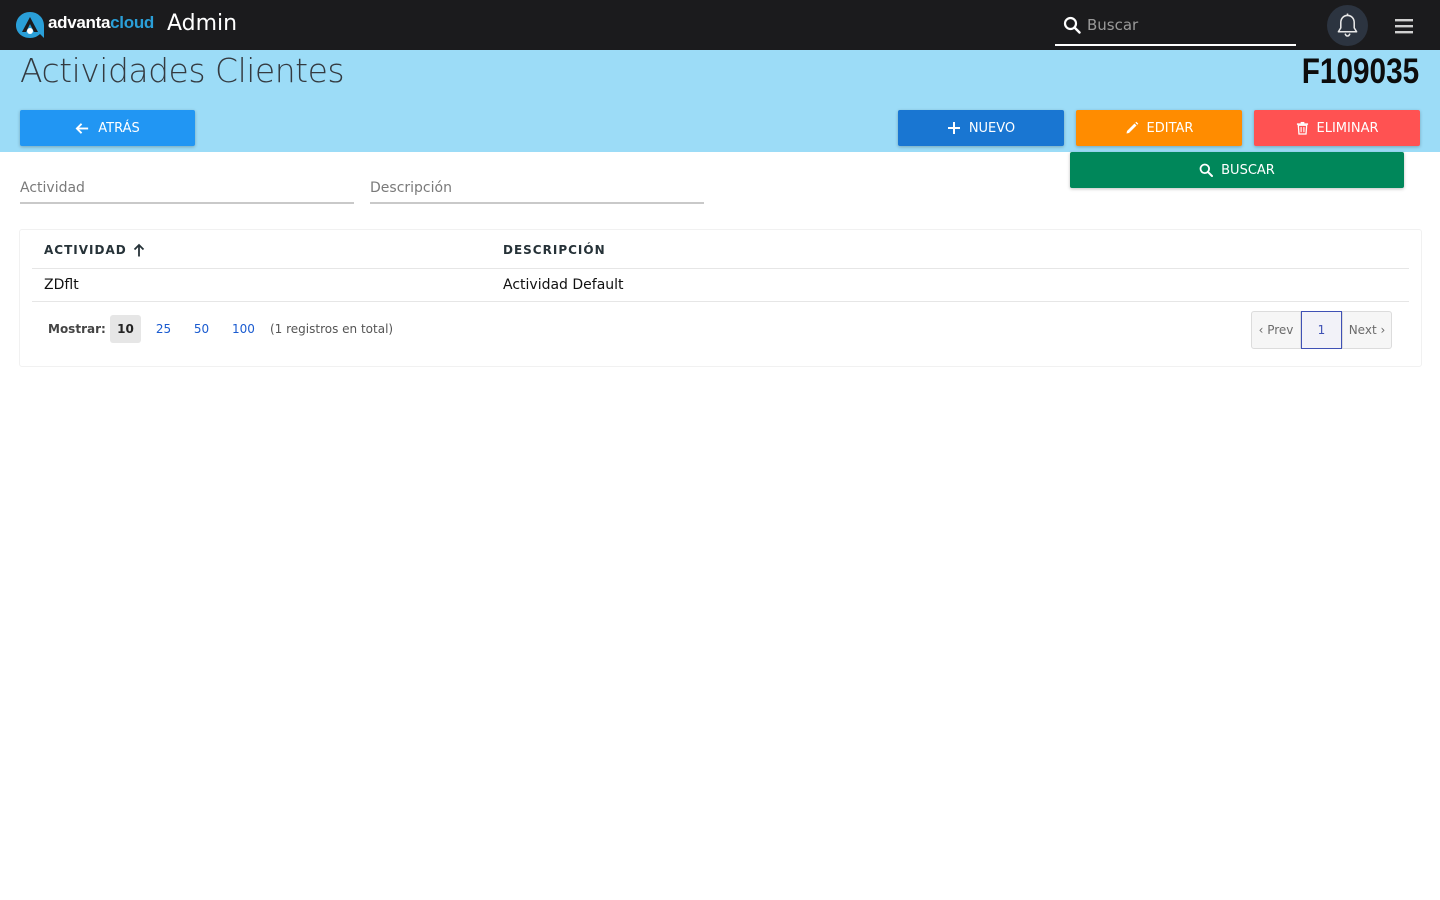  What do you see at coordinates (201, 329) in the screenshot?
I see `page-size-50: 50` at bounding box center [201, 329].